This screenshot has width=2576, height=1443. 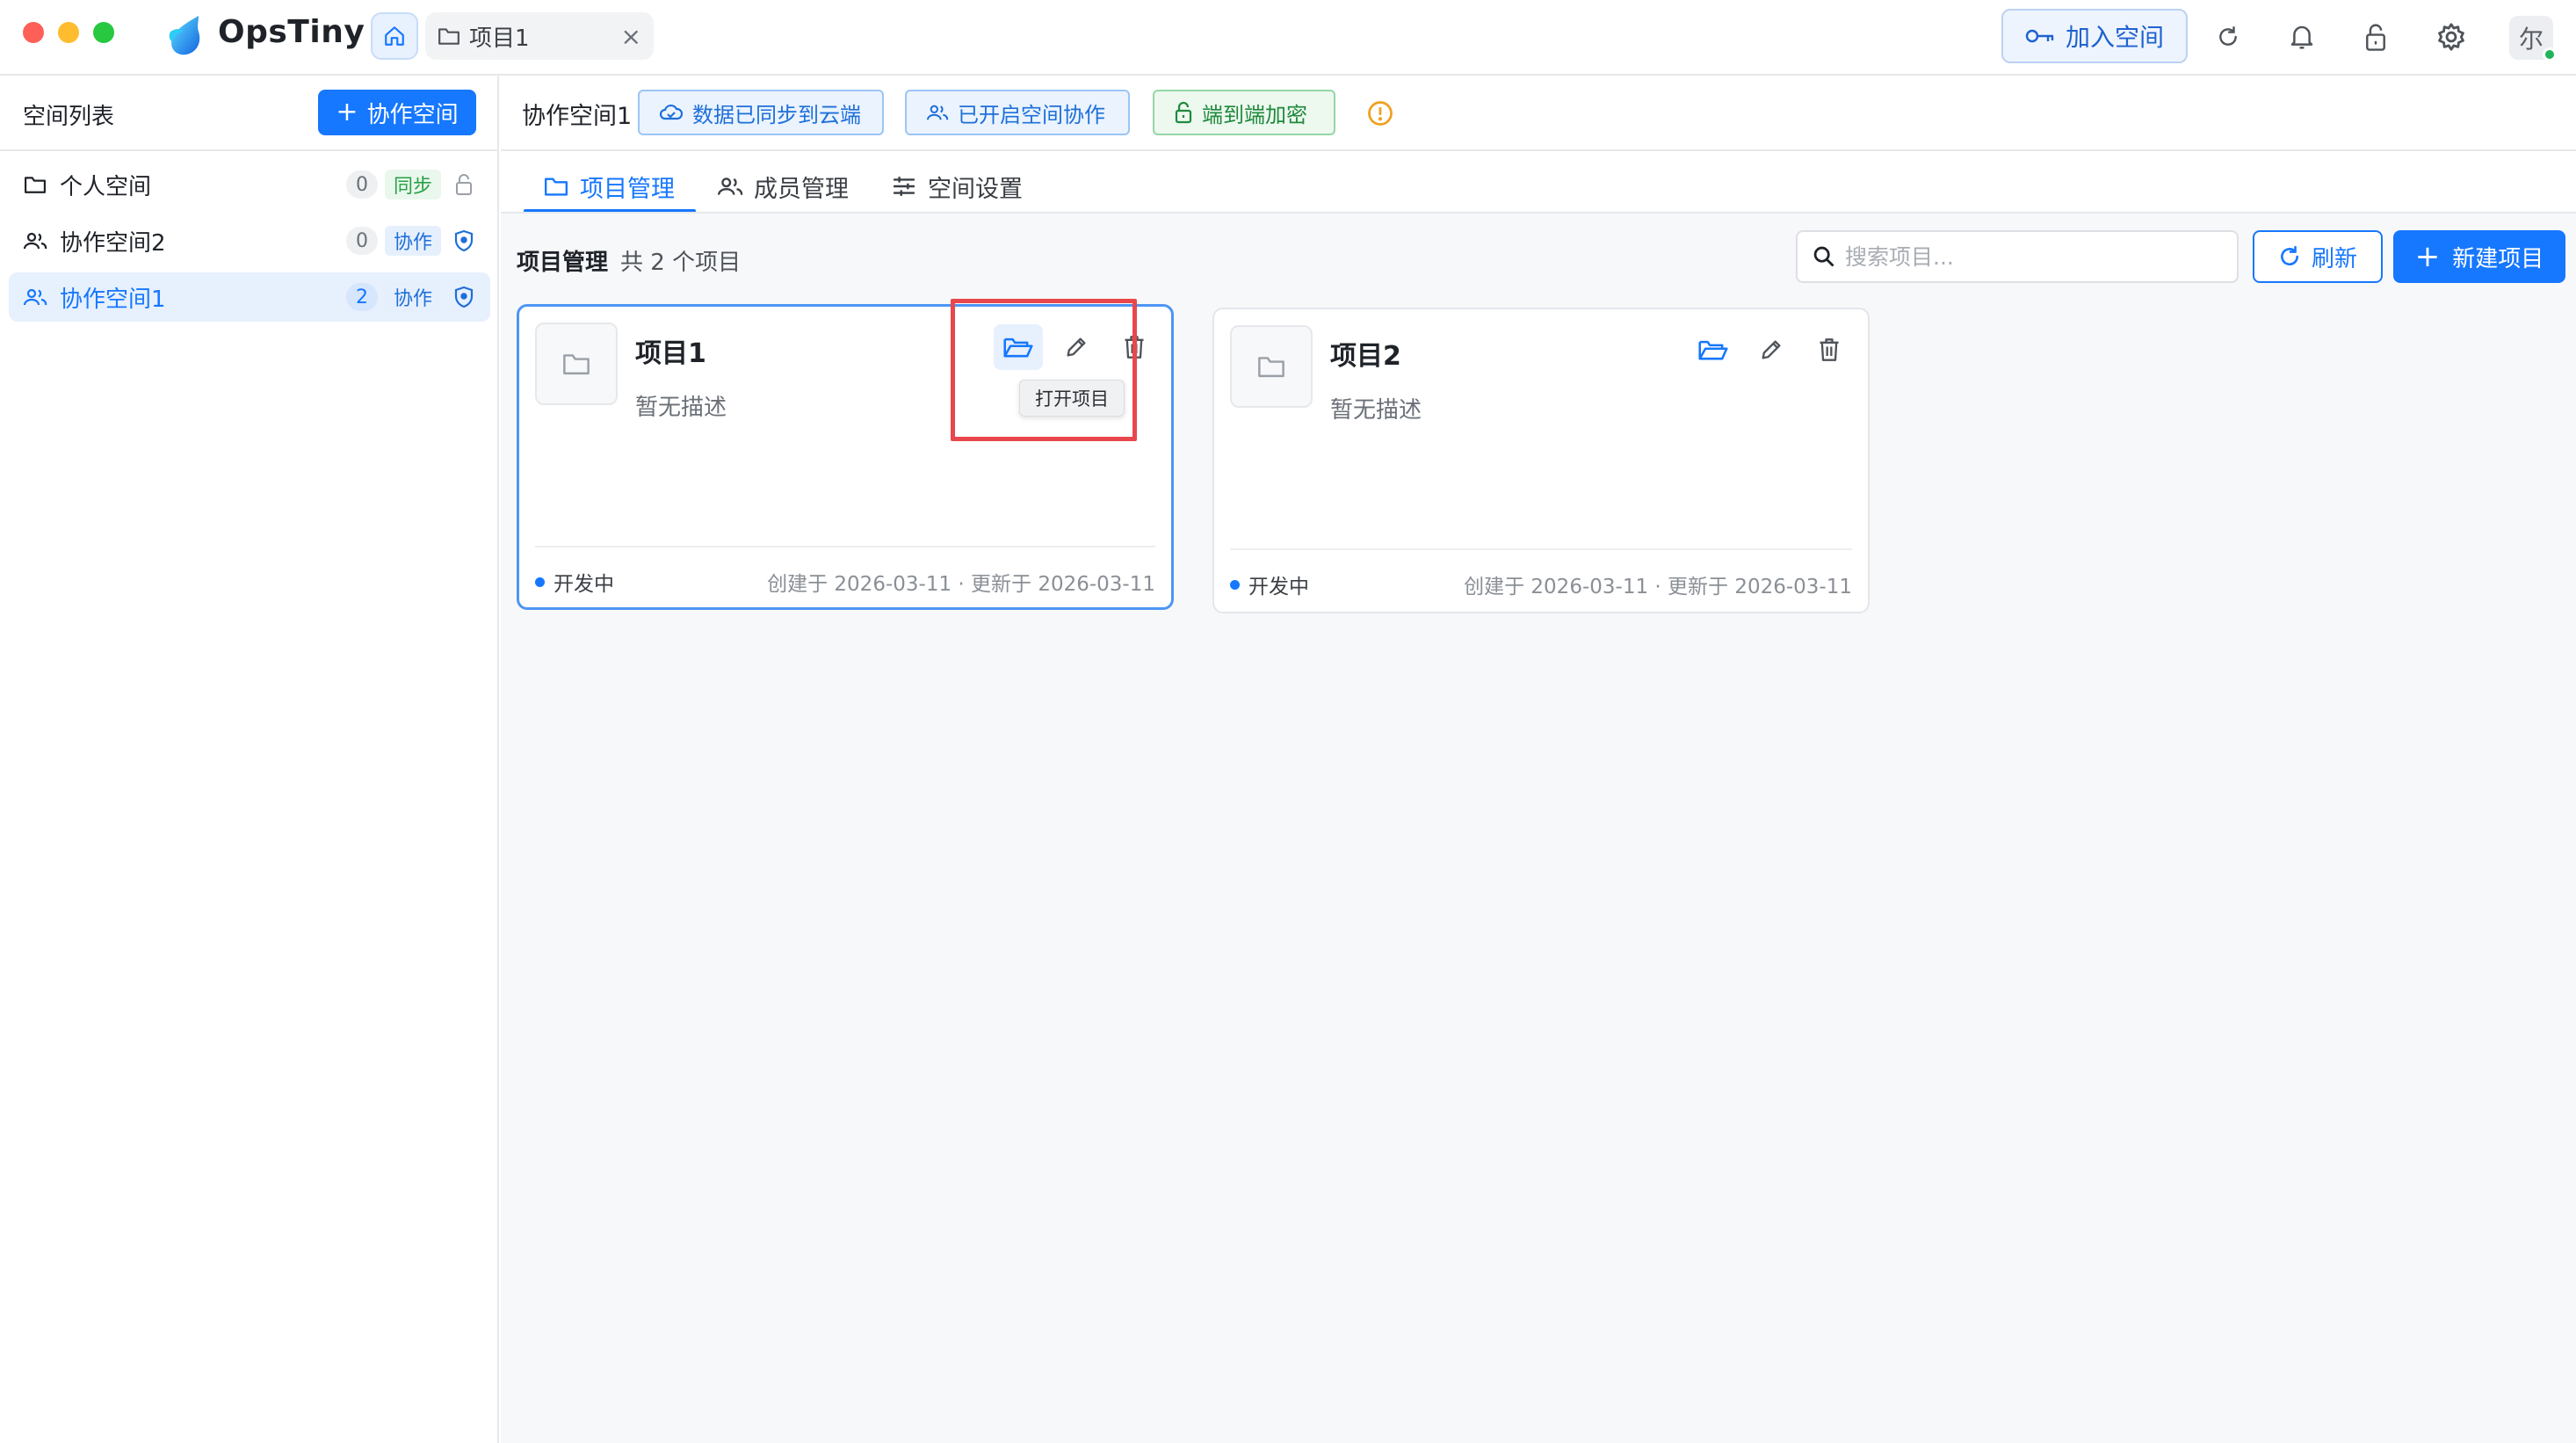 I want to click on collab-enabled-status-tag: 已开启空间协作, so click(x=1017, y=113).